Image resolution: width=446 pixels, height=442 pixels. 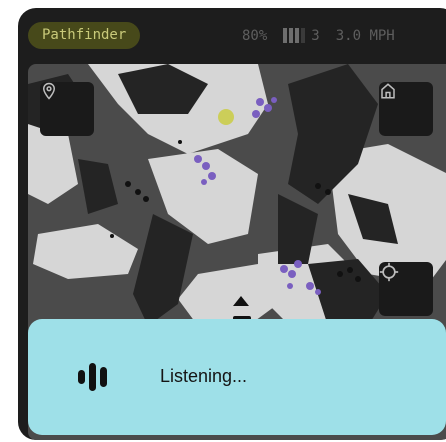 I want to click on battery-percentage: 80%, so click(x=255, y=35).